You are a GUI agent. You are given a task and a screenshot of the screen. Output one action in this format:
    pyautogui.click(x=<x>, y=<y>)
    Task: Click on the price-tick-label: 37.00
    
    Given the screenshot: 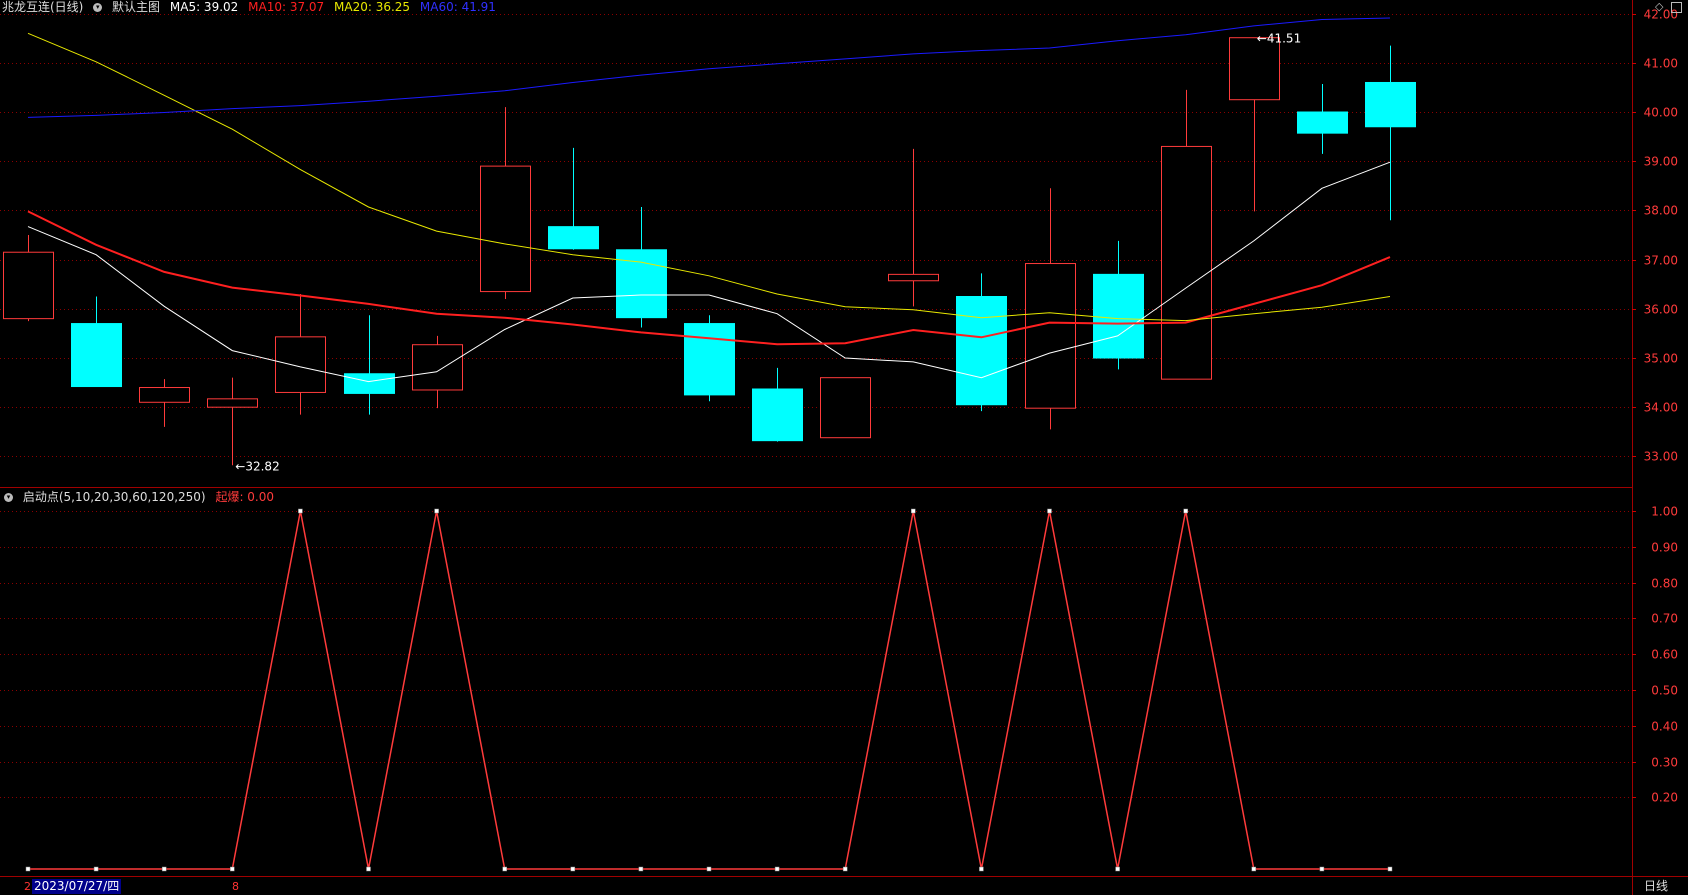 What is the action you would take?
    pyautogui.click(x=1661, y=261)
    